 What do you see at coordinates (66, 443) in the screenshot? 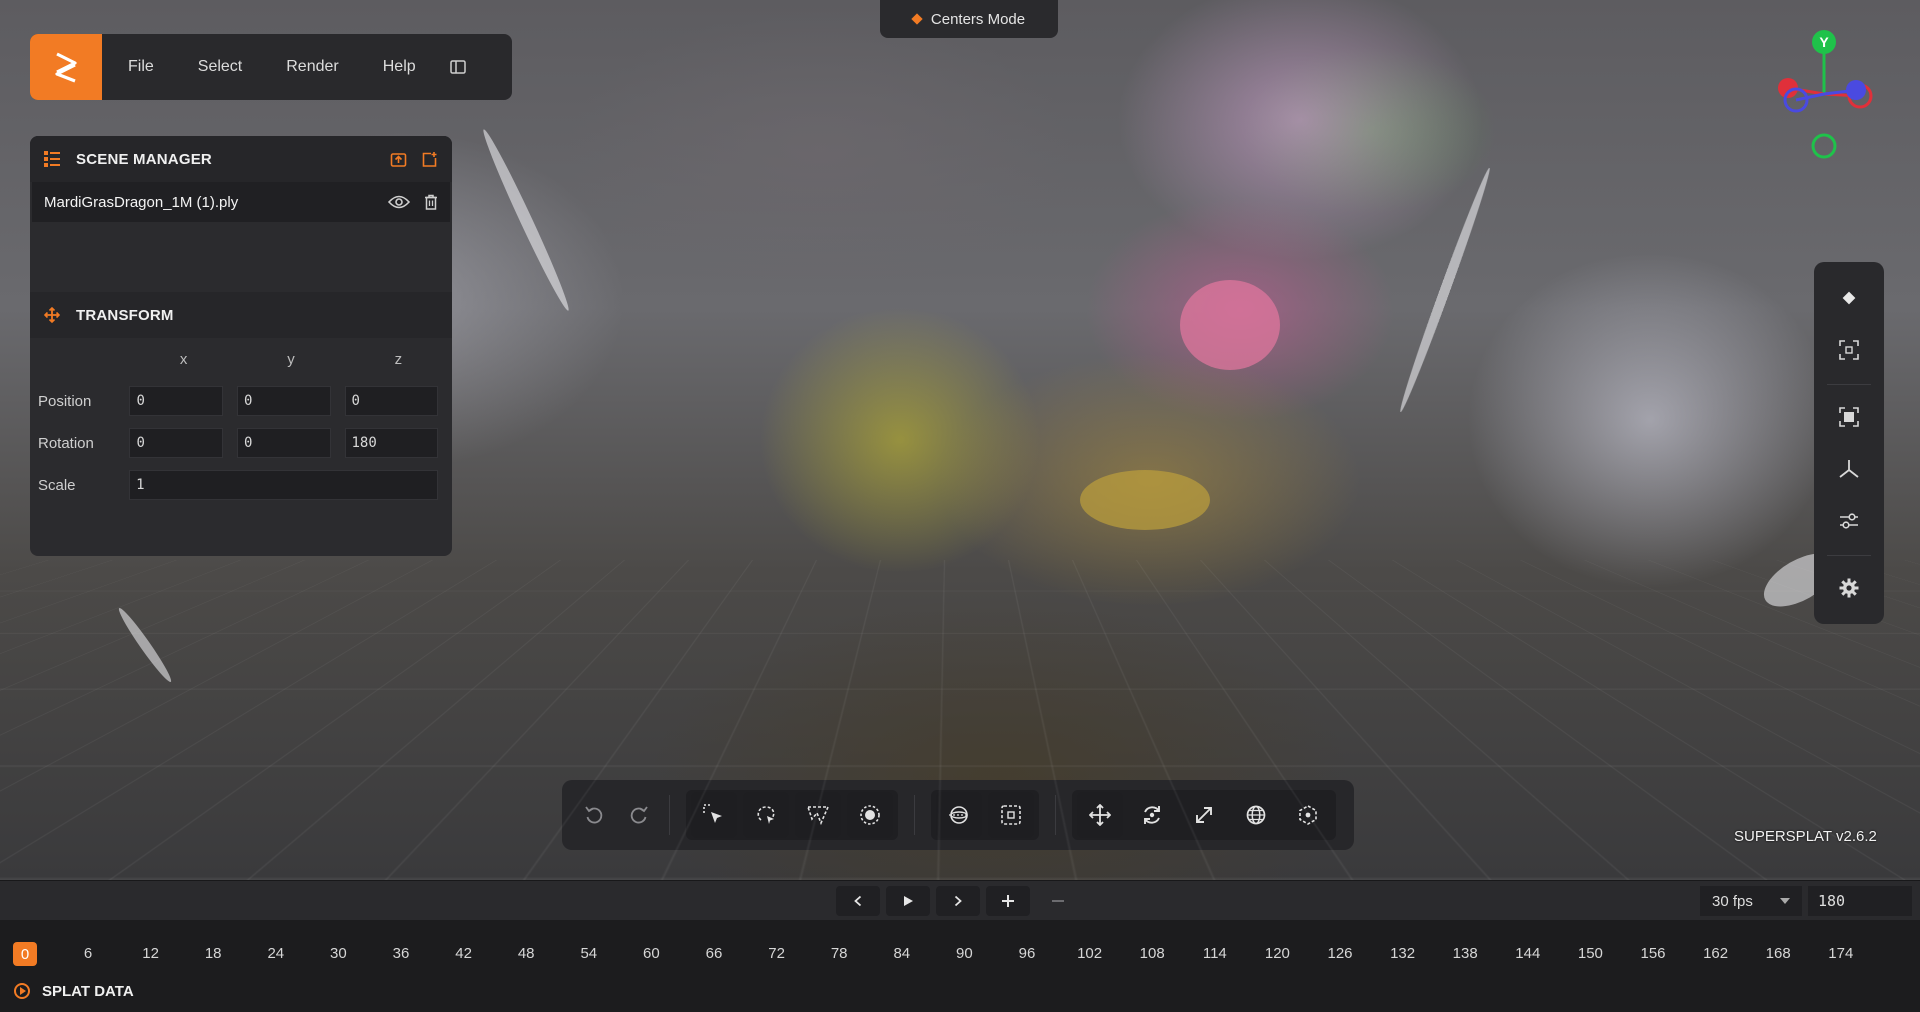
I see `rotation-label: Rotation` at bounding box center [66, 443].